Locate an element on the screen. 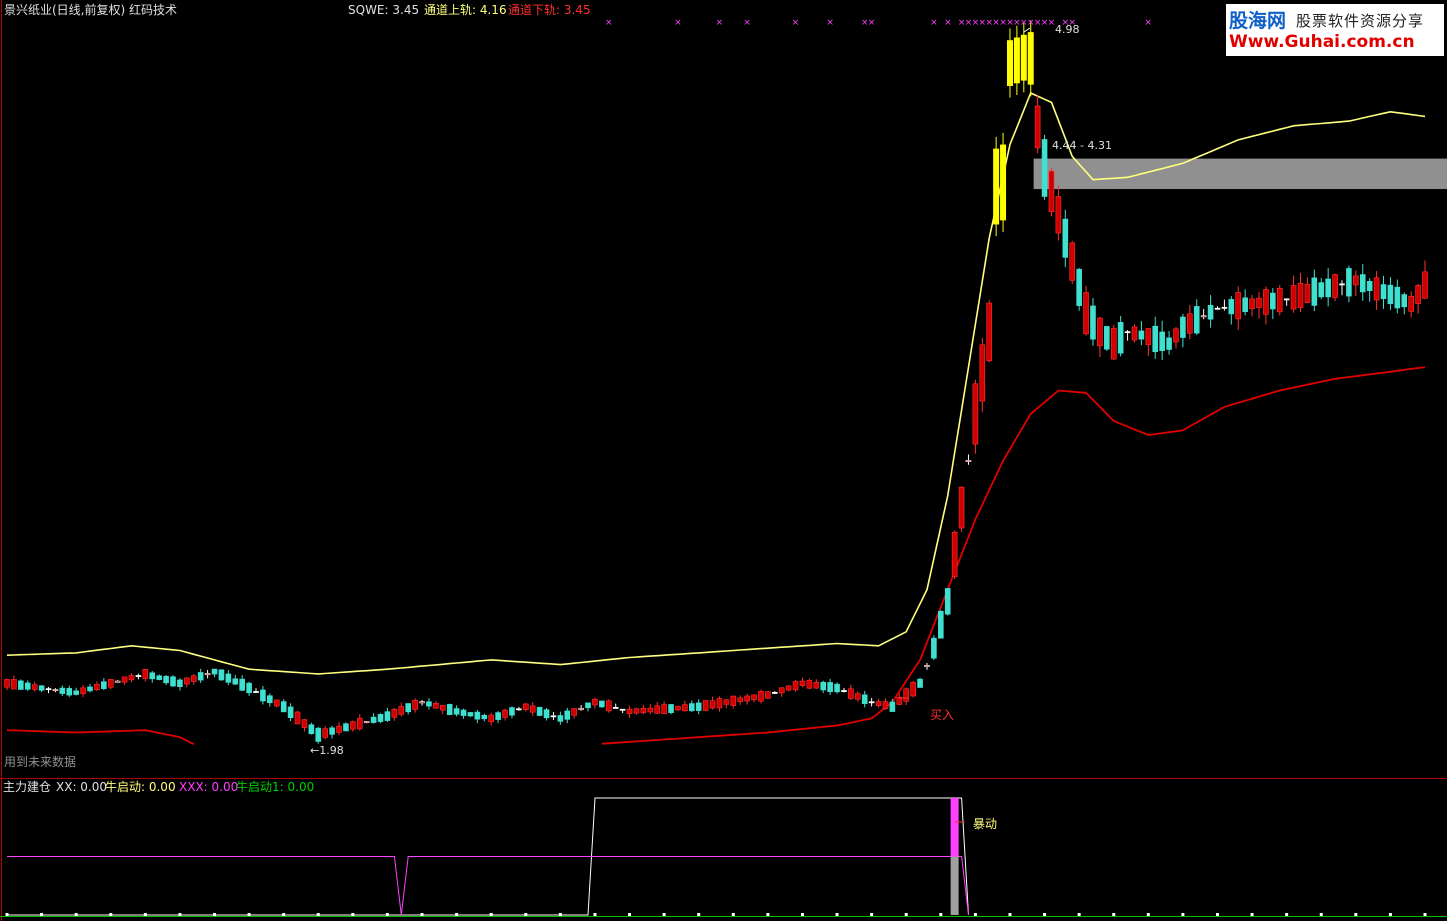 This screenshot has width=1447, height=921. lower-band-value: 通道下轨: 3.45 is located at coordinates (549, 10).